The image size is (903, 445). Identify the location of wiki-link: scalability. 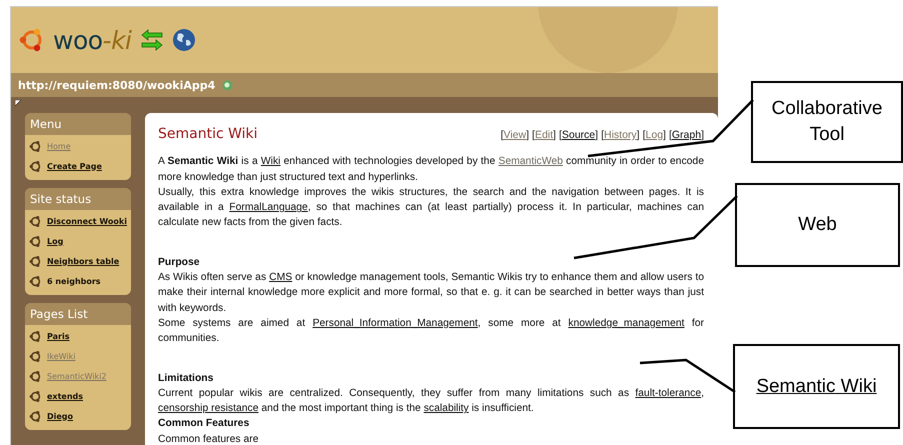
(446, 408).